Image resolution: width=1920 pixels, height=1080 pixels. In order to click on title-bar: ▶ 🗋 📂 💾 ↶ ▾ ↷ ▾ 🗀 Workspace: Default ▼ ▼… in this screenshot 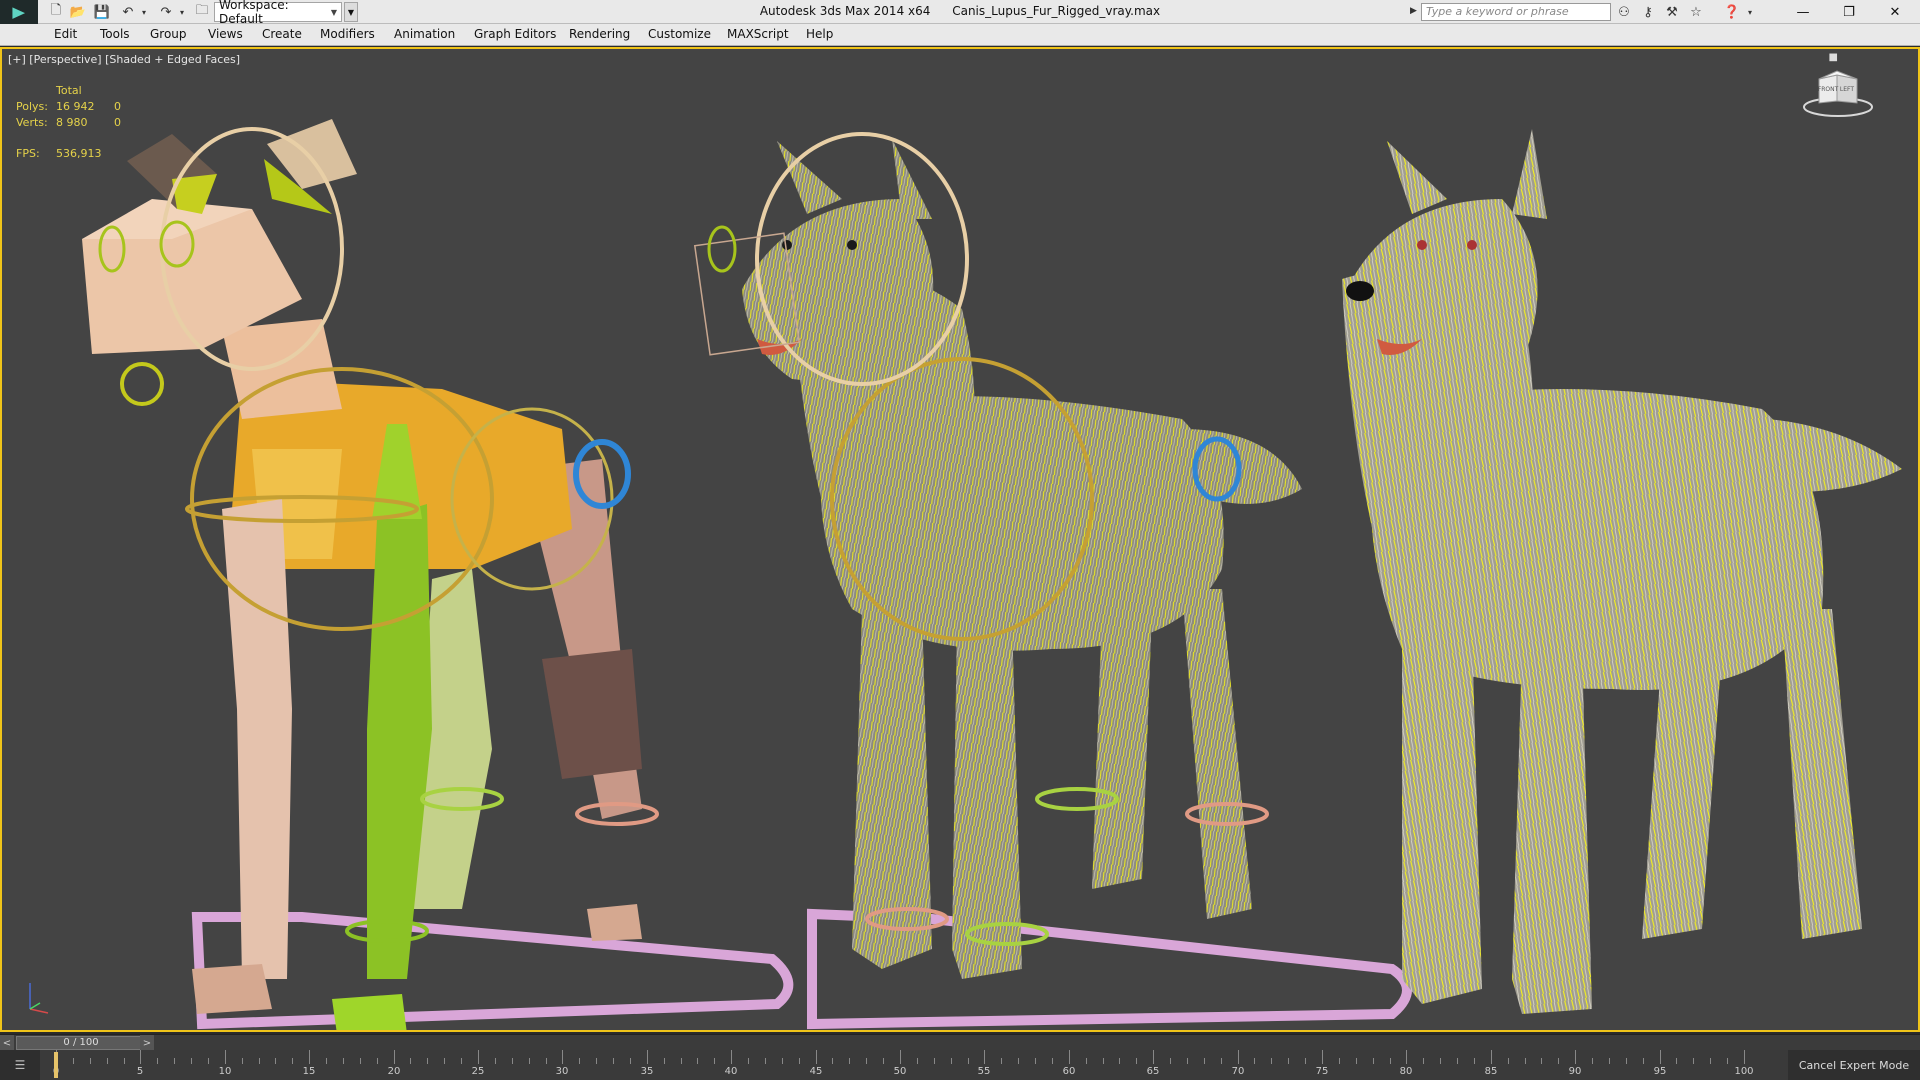, I will do `click(960, 13)`.